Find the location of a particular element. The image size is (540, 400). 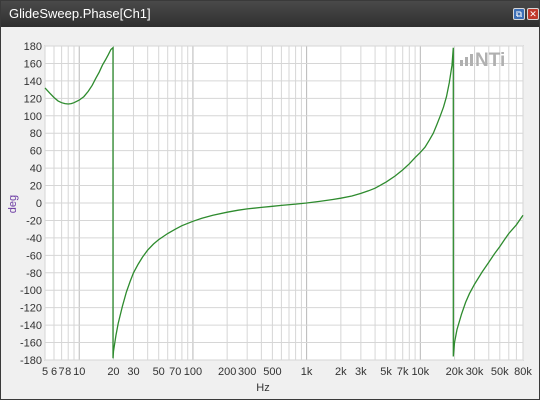

x-tick-label: 3k is located at coordinates (361, 372).